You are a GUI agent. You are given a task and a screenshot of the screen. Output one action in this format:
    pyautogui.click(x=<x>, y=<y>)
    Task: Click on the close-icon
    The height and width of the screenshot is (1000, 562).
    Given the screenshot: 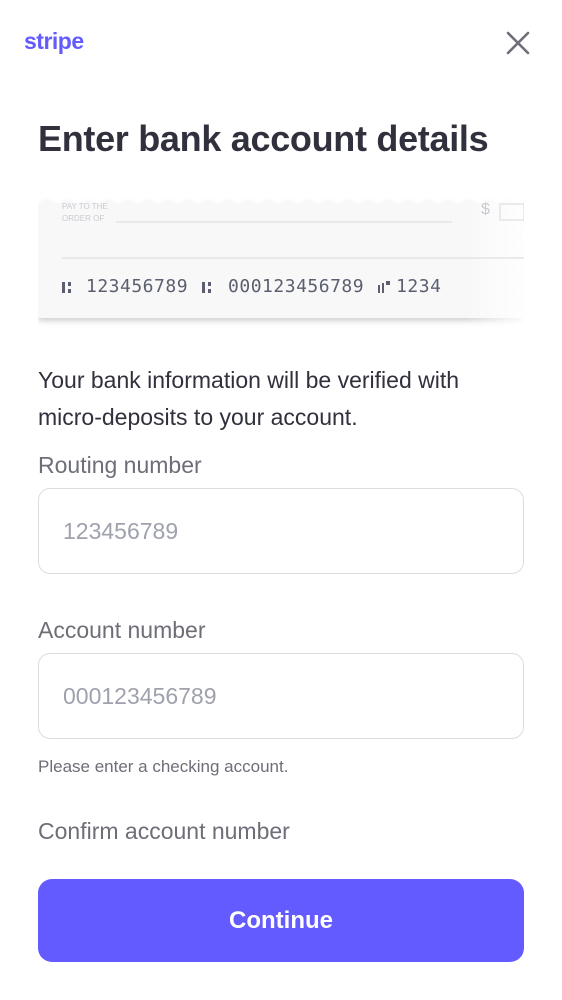 What is the action you would take?
    pyautogui.click(x=518, y=43)
    